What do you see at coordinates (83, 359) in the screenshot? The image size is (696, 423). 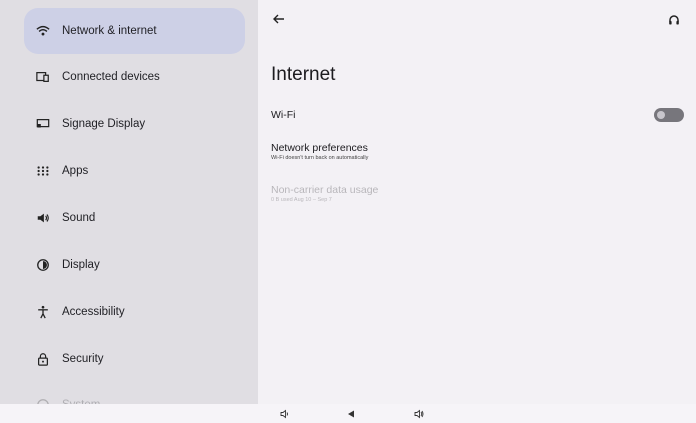 I see `sidebar-item-label: Security` at bounding box center [83, 359].